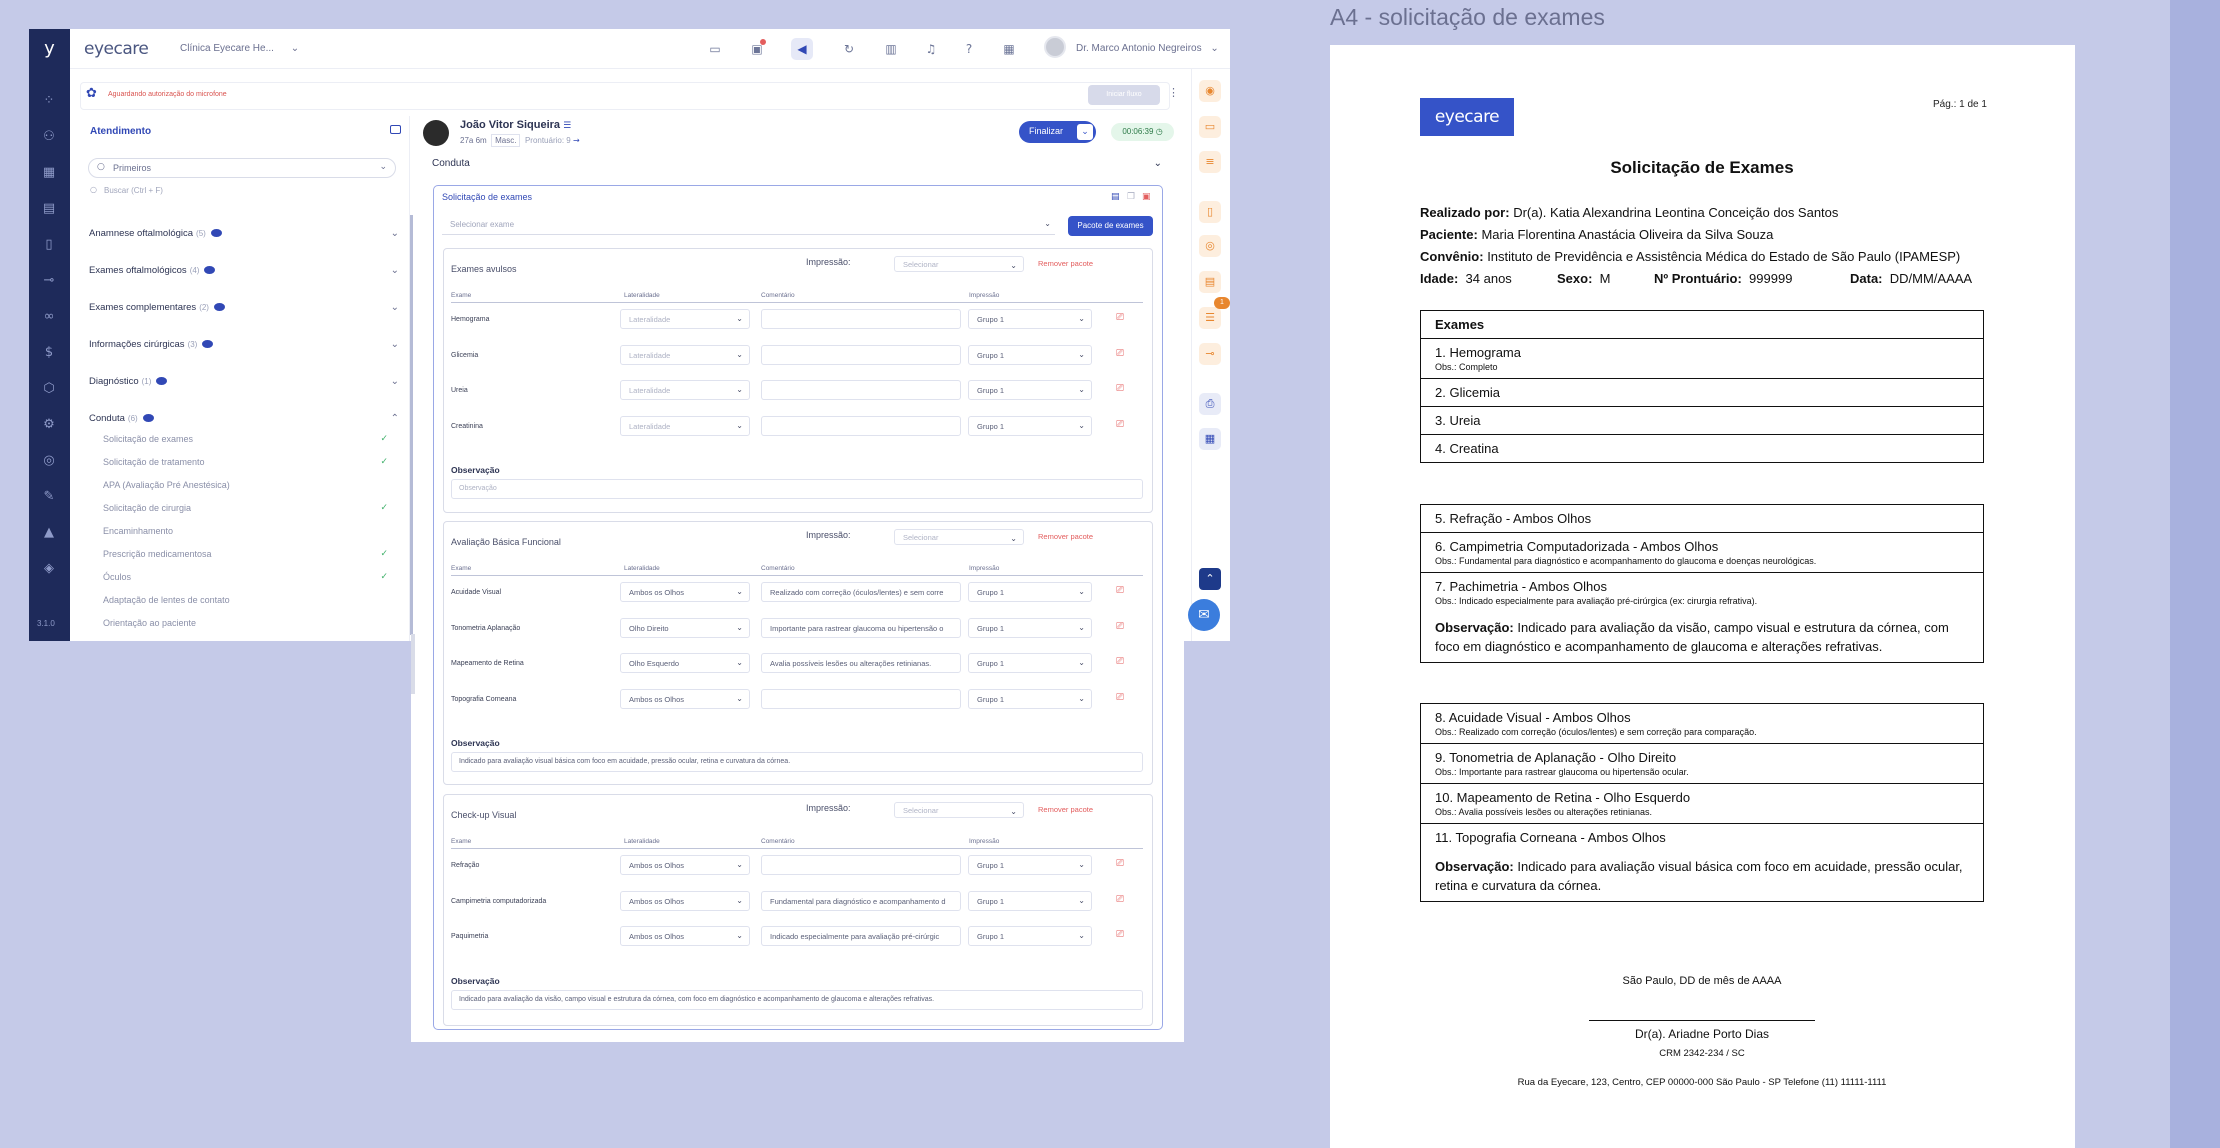 The image size is (2220, 1148). Describe the element at coordinates (239, 48) in the screenshot. I see `clinic-selector: Clínica Eyecare He... ⌄` at that location.